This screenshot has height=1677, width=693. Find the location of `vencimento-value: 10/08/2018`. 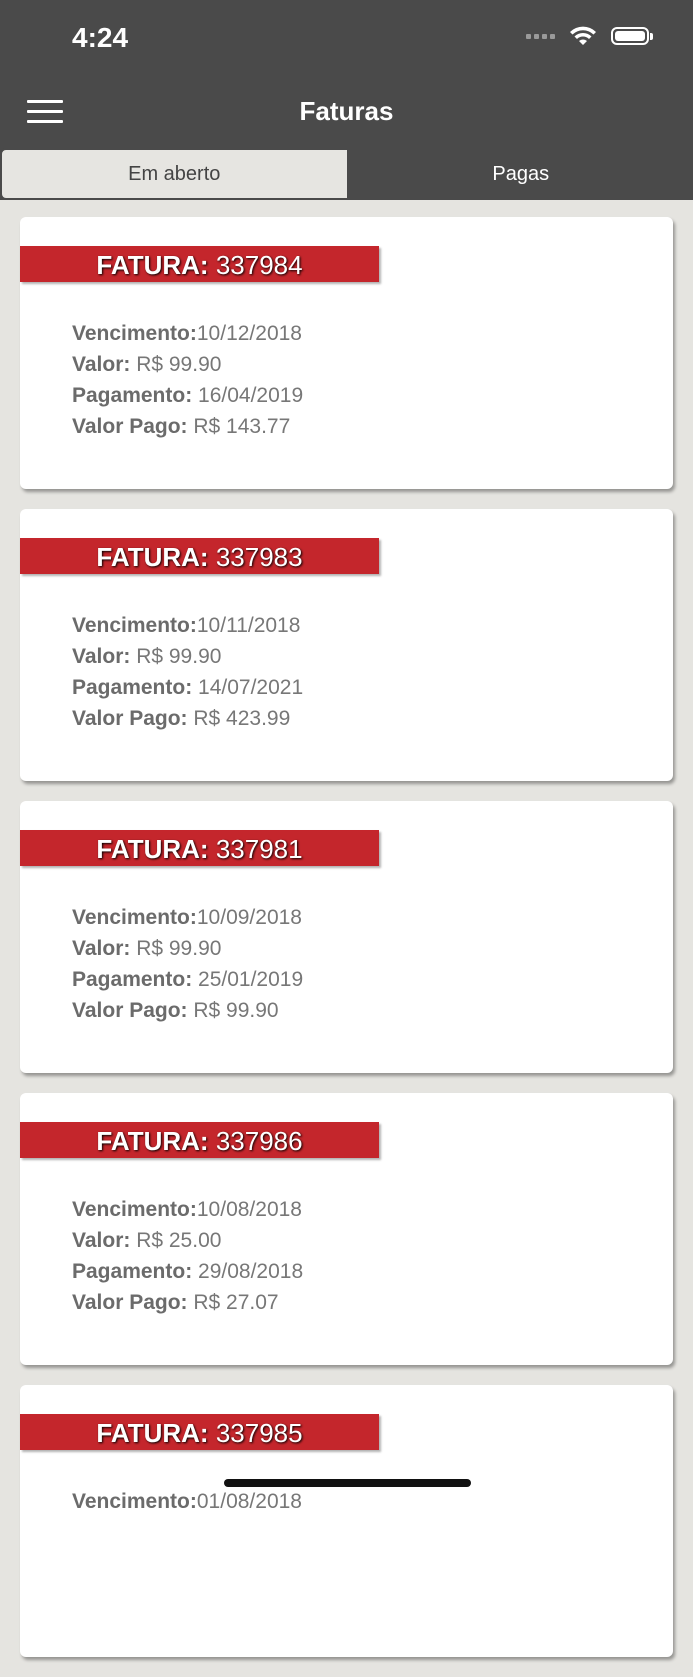

vencimento-value: 10/08/2018 is located at coordinates (249, 1209).